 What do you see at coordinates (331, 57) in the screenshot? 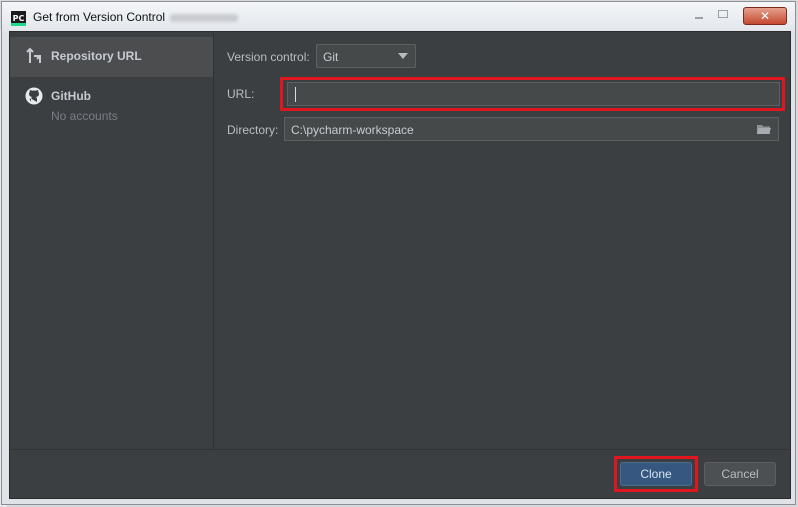
I see `version-control-value: Git` at bounding box center [331, 57].